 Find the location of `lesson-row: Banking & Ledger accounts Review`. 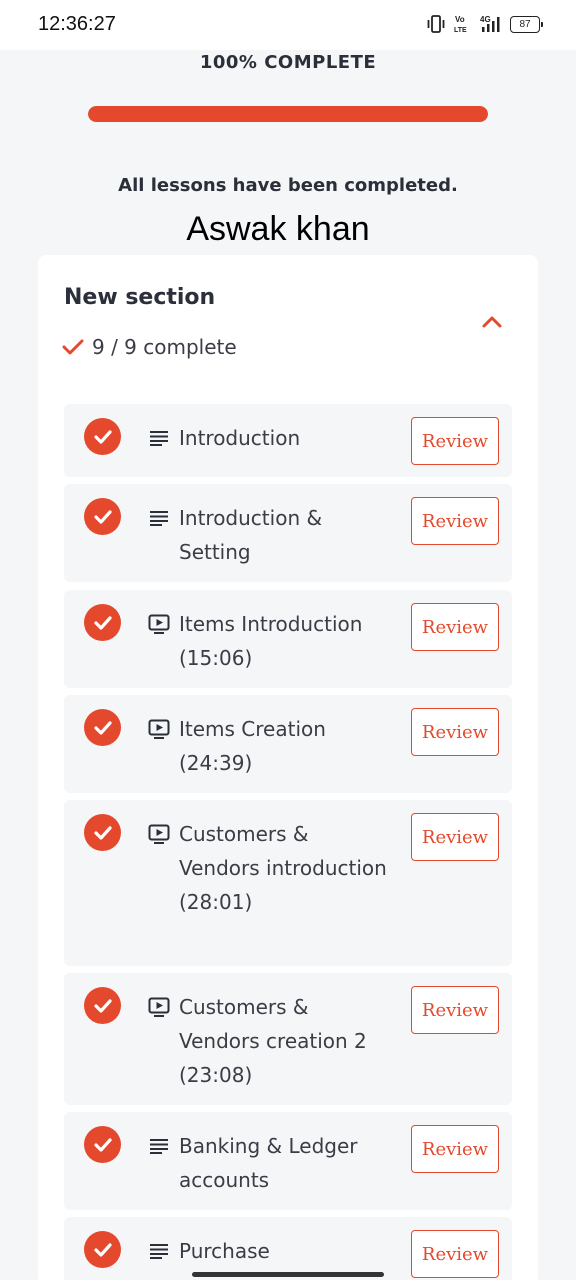

lesson-row: Banking & Ledger accounts Review is located at coordinates (288, 1161).